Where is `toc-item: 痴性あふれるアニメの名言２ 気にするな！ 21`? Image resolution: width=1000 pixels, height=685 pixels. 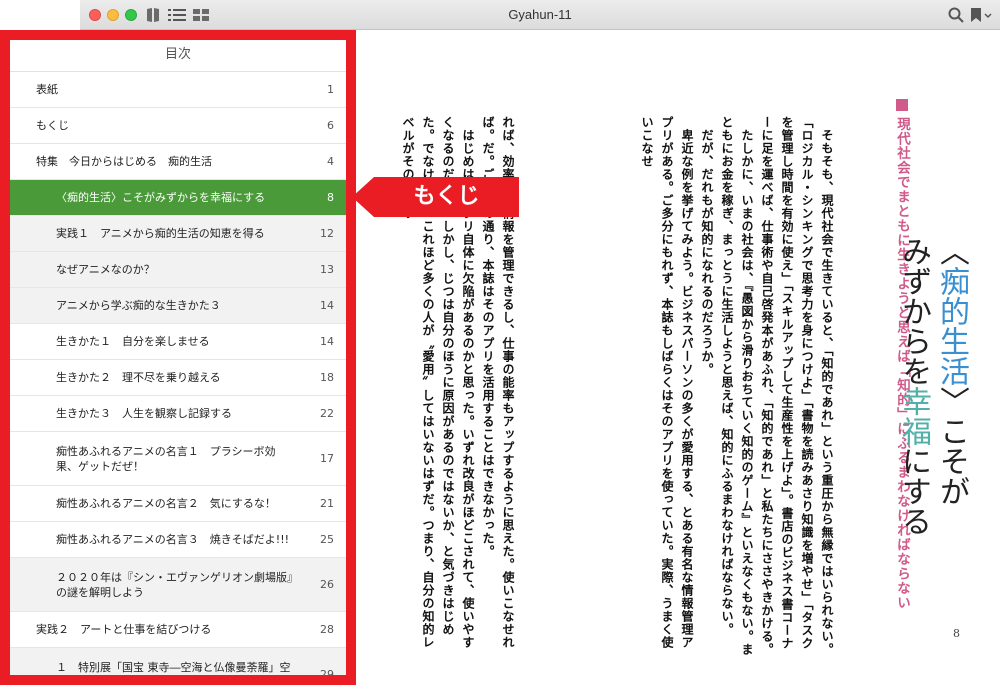
toc-item: 痴性あふれるアニメの名言２ 気にするな！ 21 is located at coordinates (178, 504).